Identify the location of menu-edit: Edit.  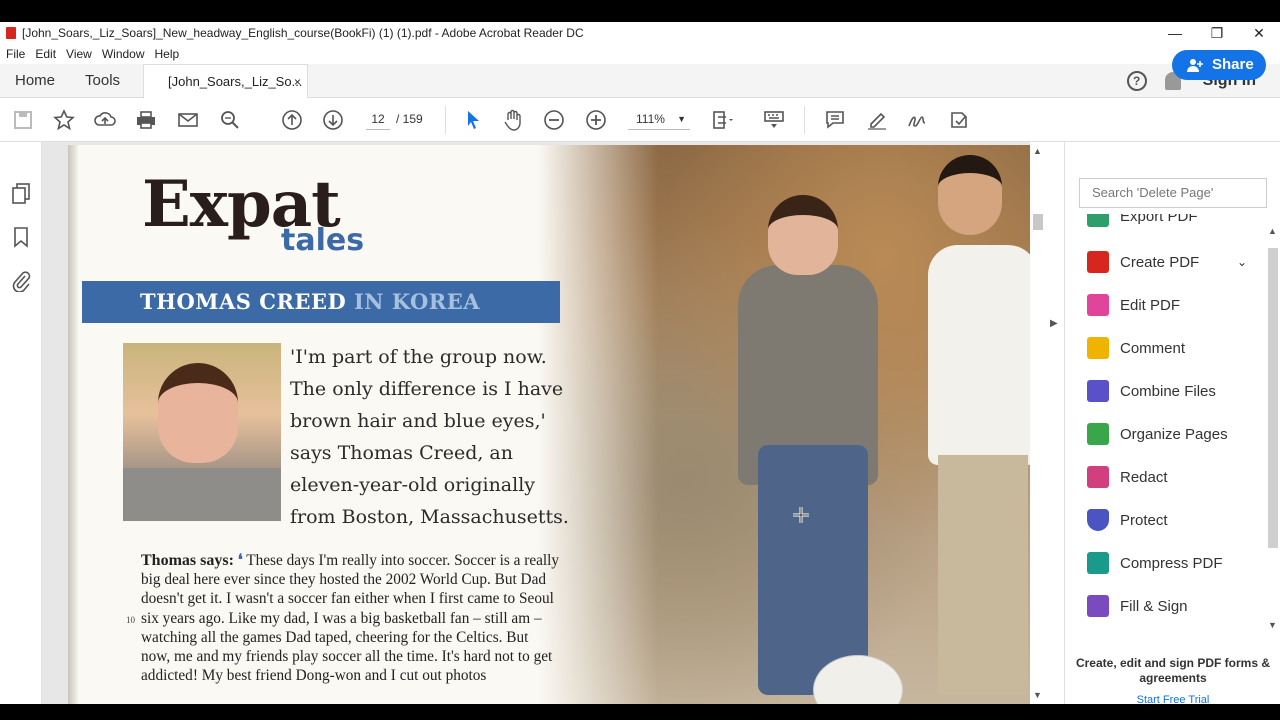
(45, 54).